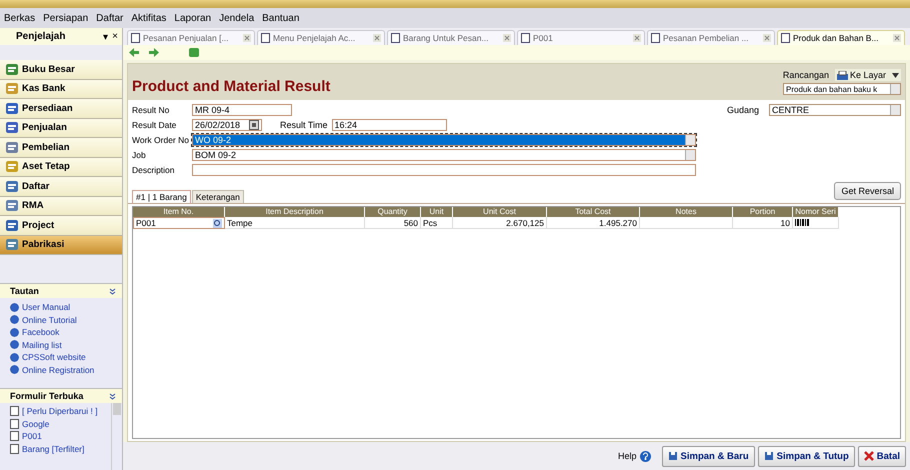 Image resolution: width=910 pixels, height=470 pixels. I want to click on link: P001, so click(32, 436).